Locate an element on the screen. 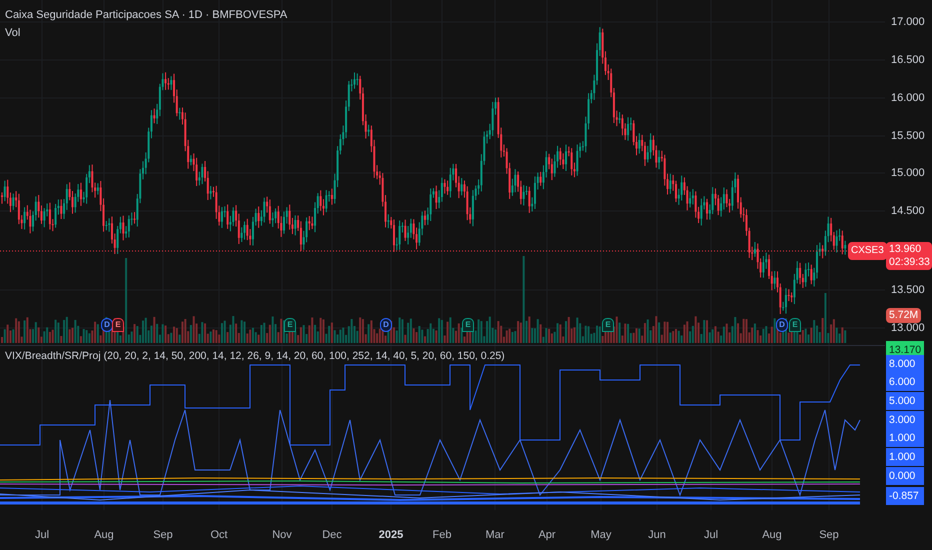 This screenshot has width=932, height=550. time-axis-label: Nov is located at coordinates (282, 535).